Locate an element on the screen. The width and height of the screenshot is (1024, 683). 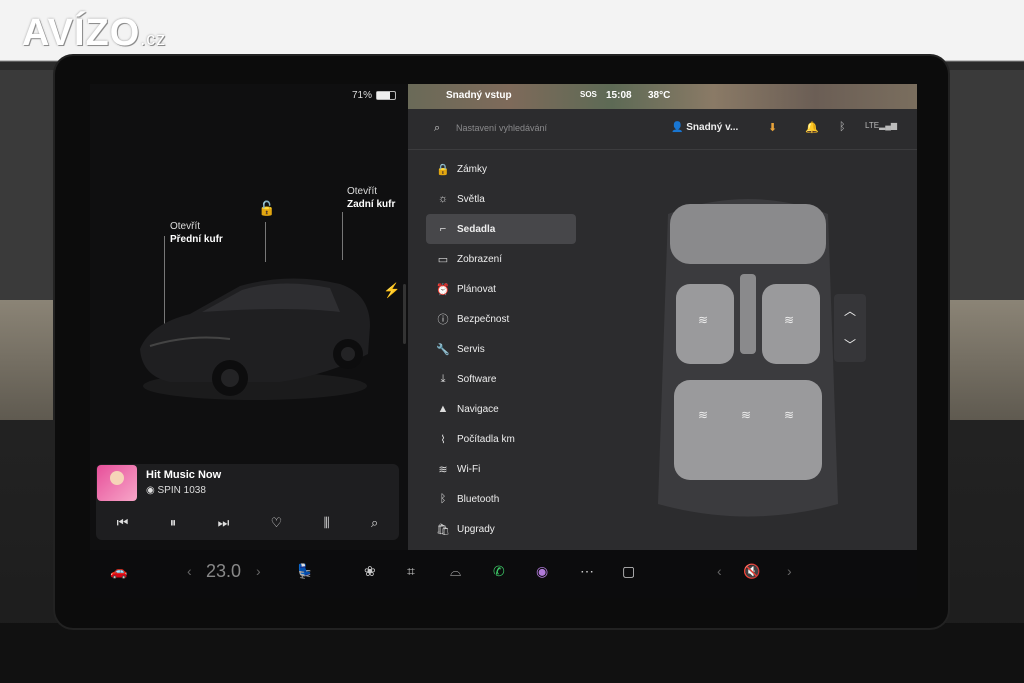
menu-item-servis: 🔧 Servis is located at coordinates (501, 349).